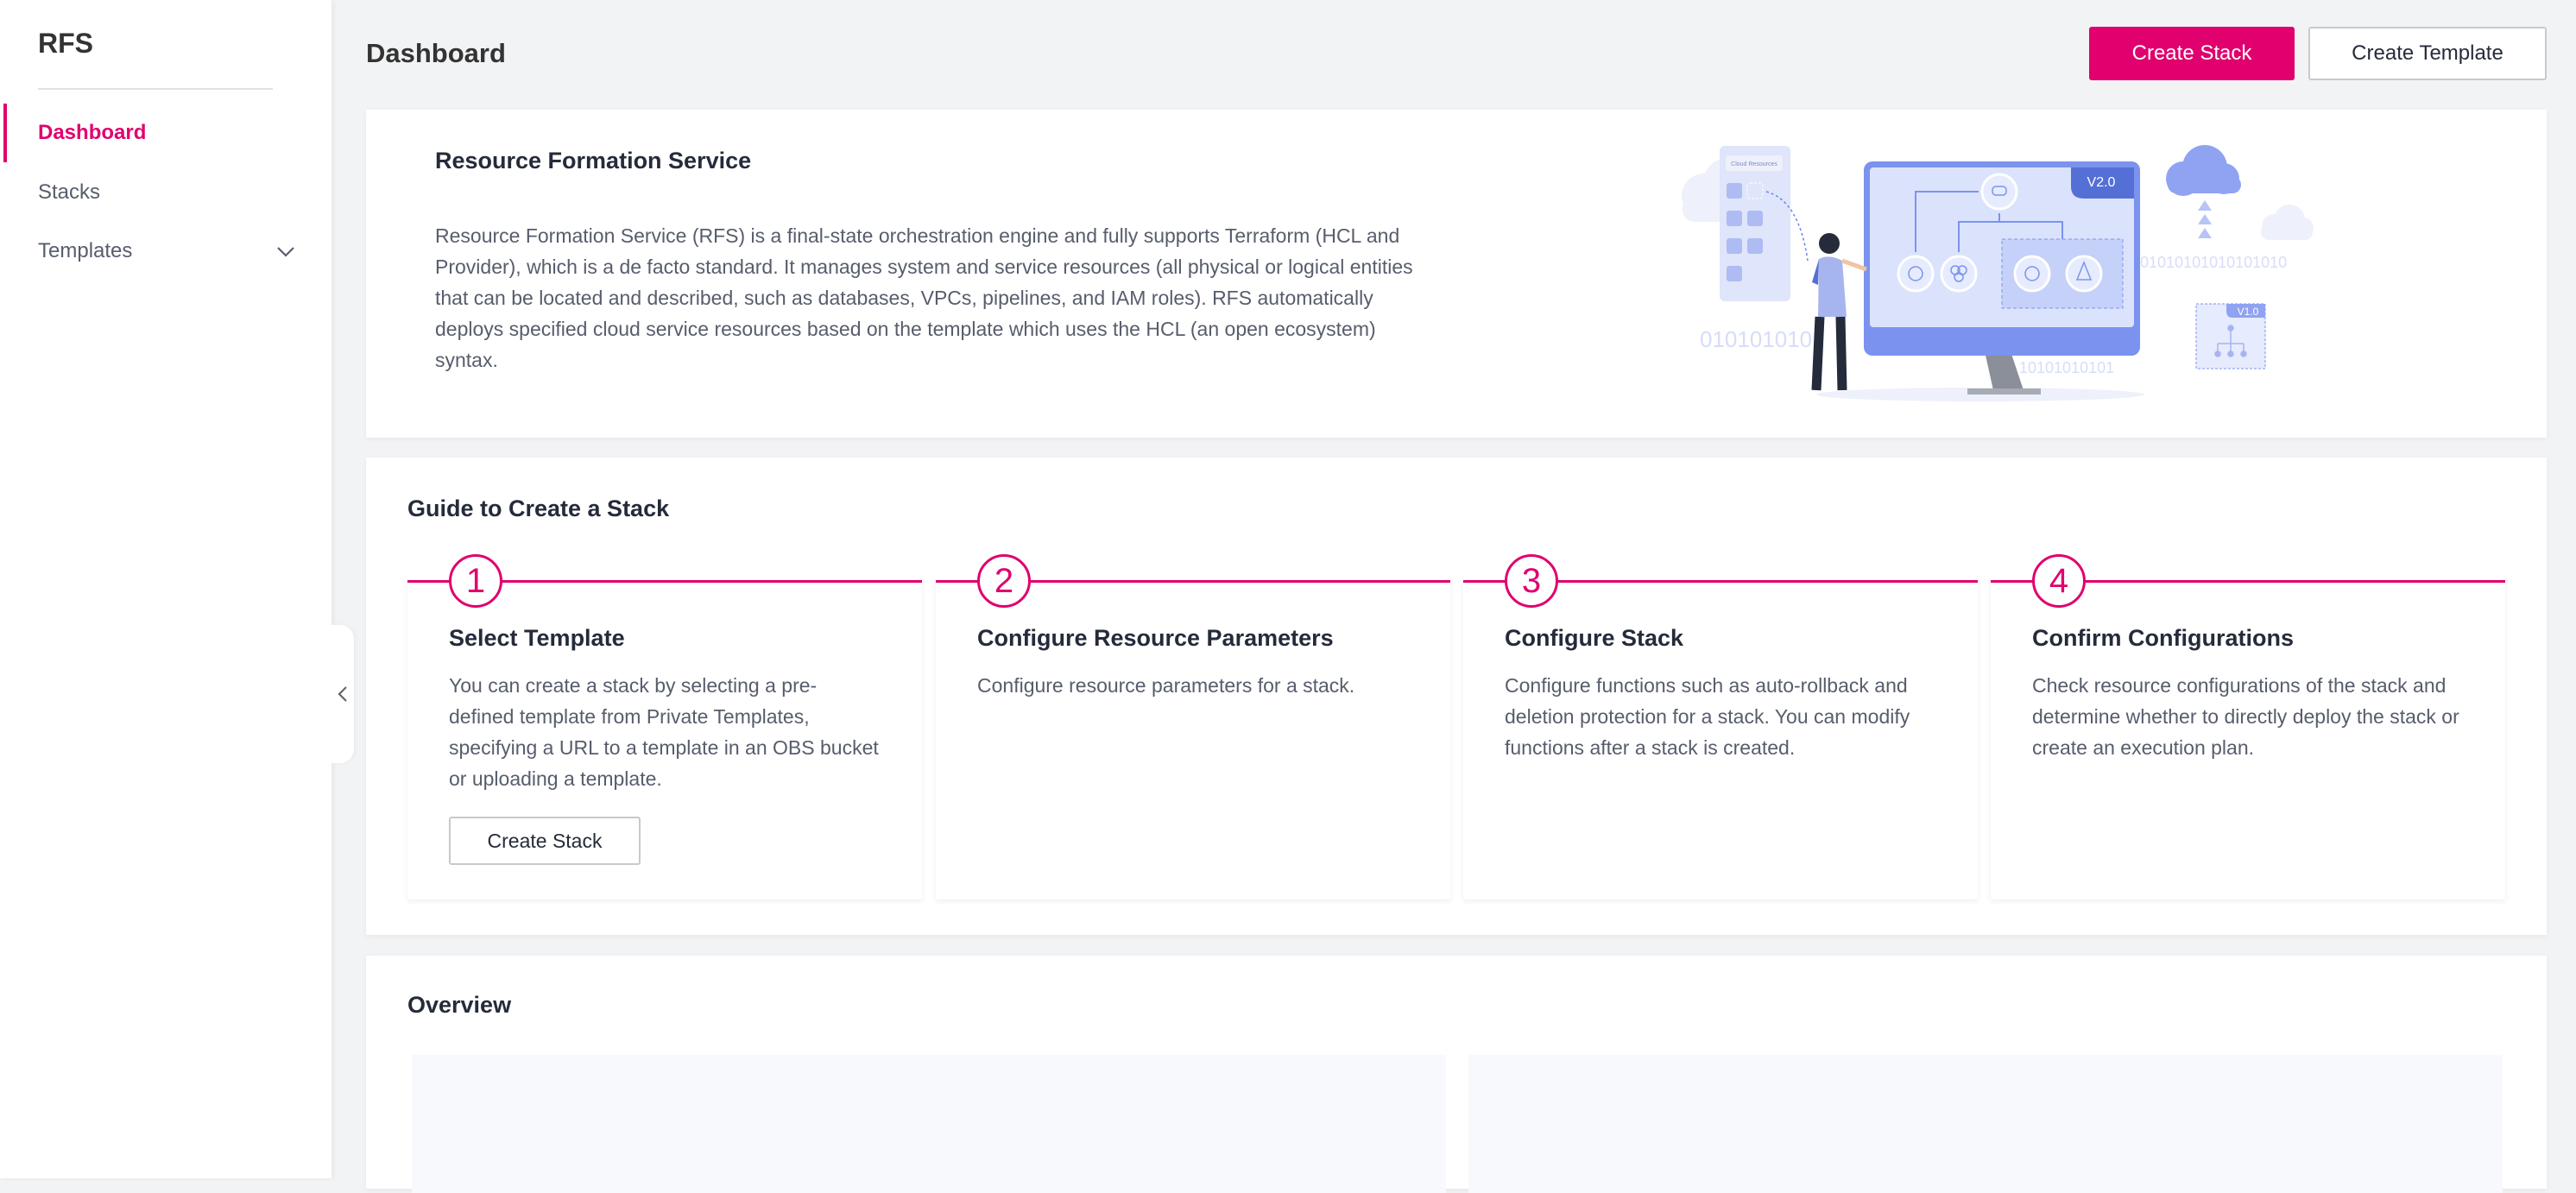  I want to click on sidebar: RFS Dashboard Stacks Templates, so click(165, 589).